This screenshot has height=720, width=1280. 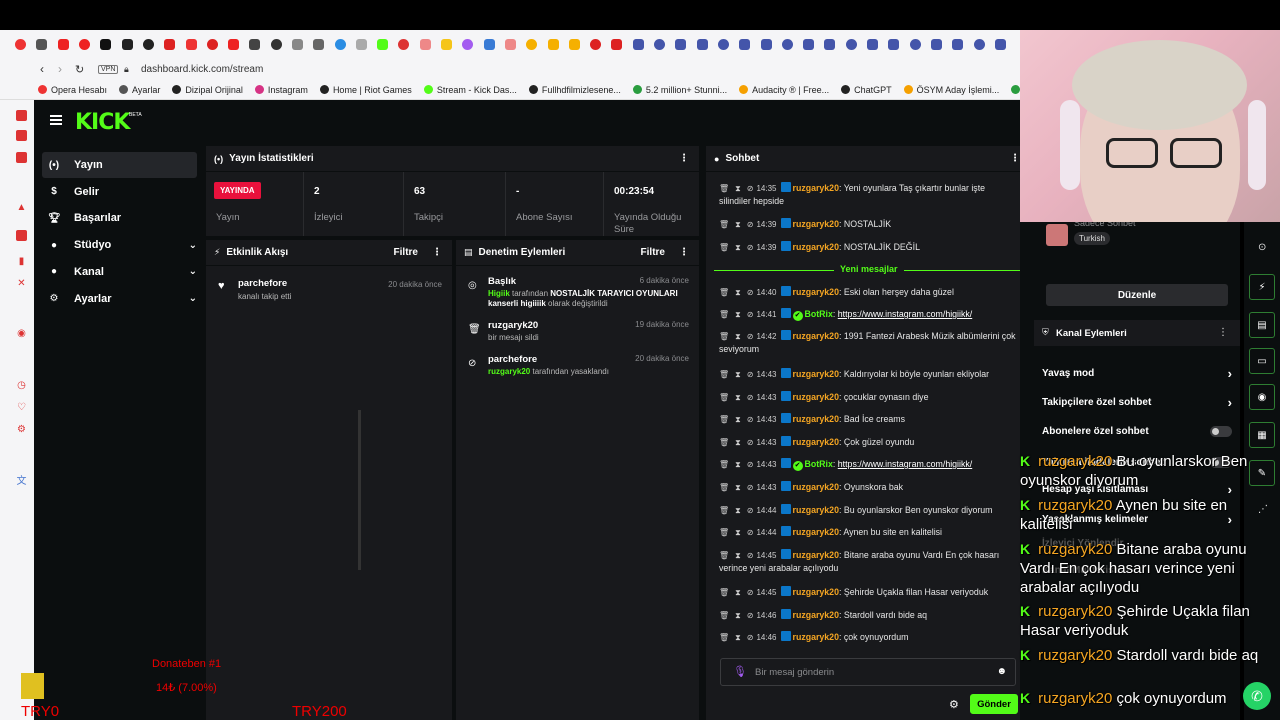 What do you see at coordinates (119, 245) in the screenshot?
I see `nav-item-3: ● Stüdyo ⌄` at bounding box center [119, 245].